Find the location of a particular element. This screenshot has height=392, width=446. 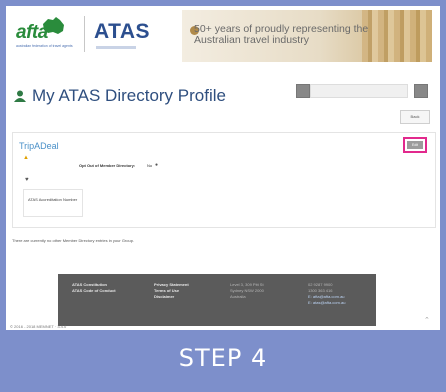

logo-divider is located at coordinates (84, 34).